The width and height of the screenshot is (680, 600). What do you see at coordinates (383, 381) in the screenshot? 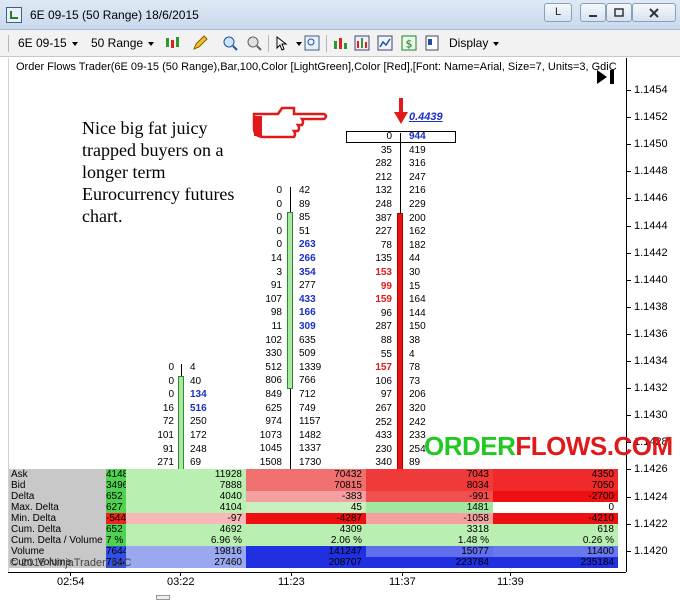
I see `bid-volume: 106` at bounding box center [383, 381].